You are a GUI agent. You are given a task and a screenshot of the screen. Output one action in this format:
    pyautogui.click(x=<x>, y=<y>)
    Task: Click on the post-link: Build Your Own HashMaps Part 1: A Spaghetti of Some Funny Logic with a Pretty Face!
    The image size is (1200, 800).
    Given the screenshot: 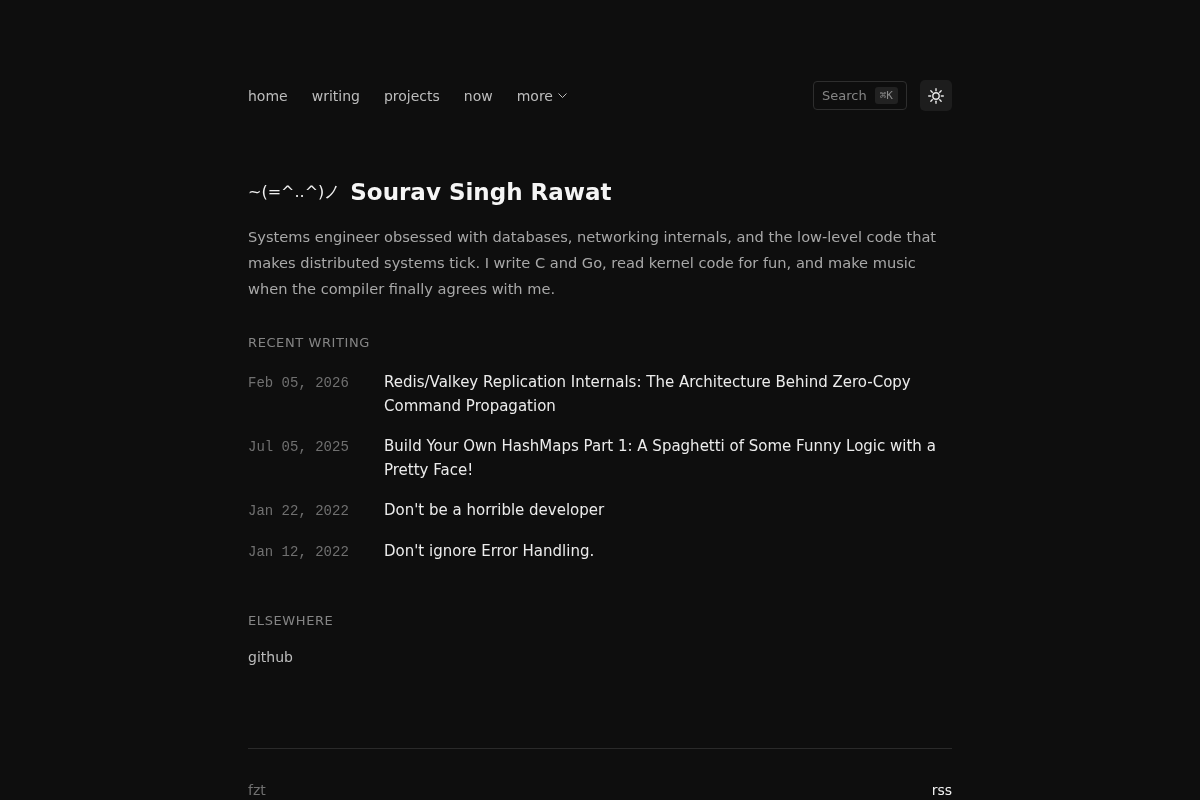 What is the action you would take?
    pyautogui.click(x=668, y=458)
    